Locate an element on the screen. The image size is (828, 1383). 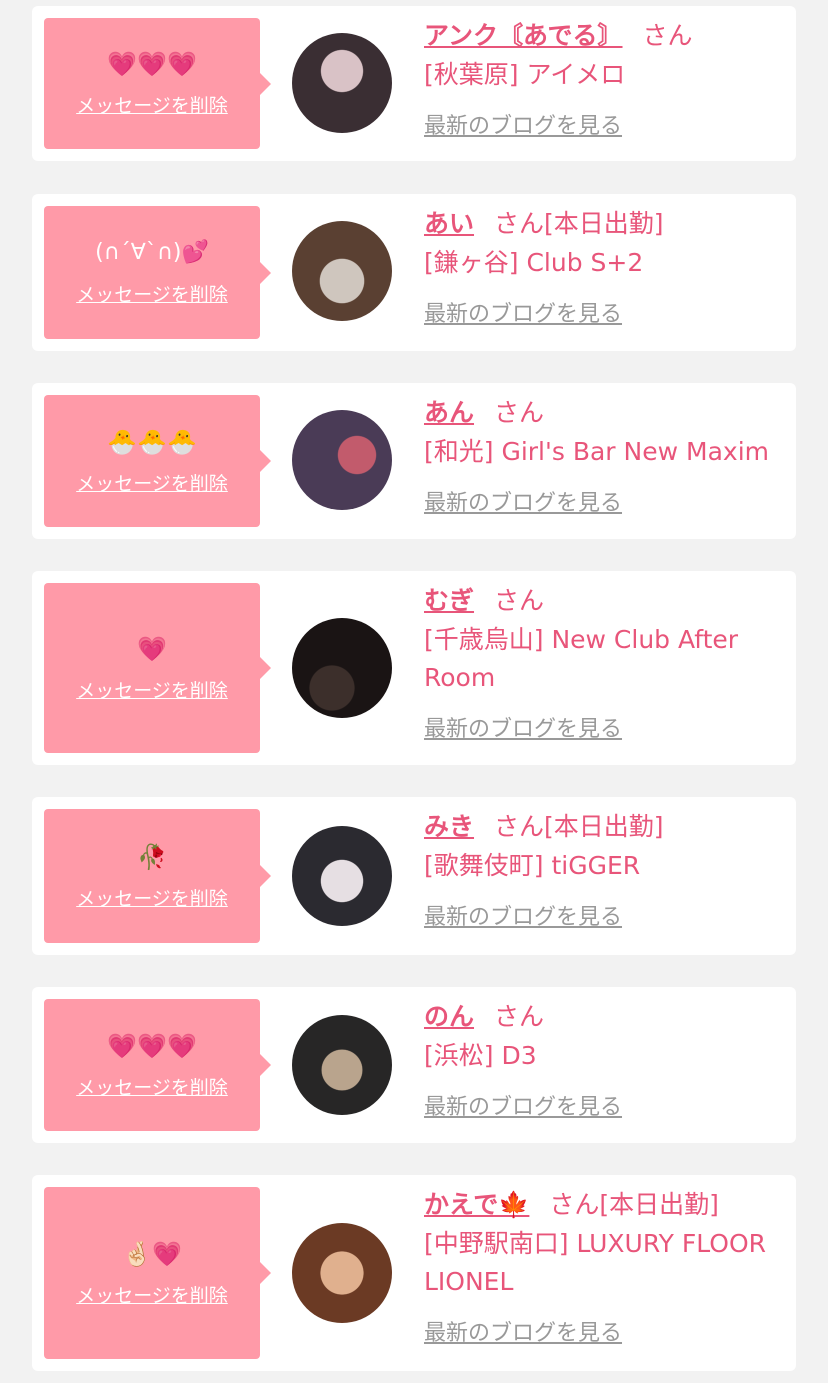
name-row: あい さん[本日出勤] is located at coordinates (604, 224).